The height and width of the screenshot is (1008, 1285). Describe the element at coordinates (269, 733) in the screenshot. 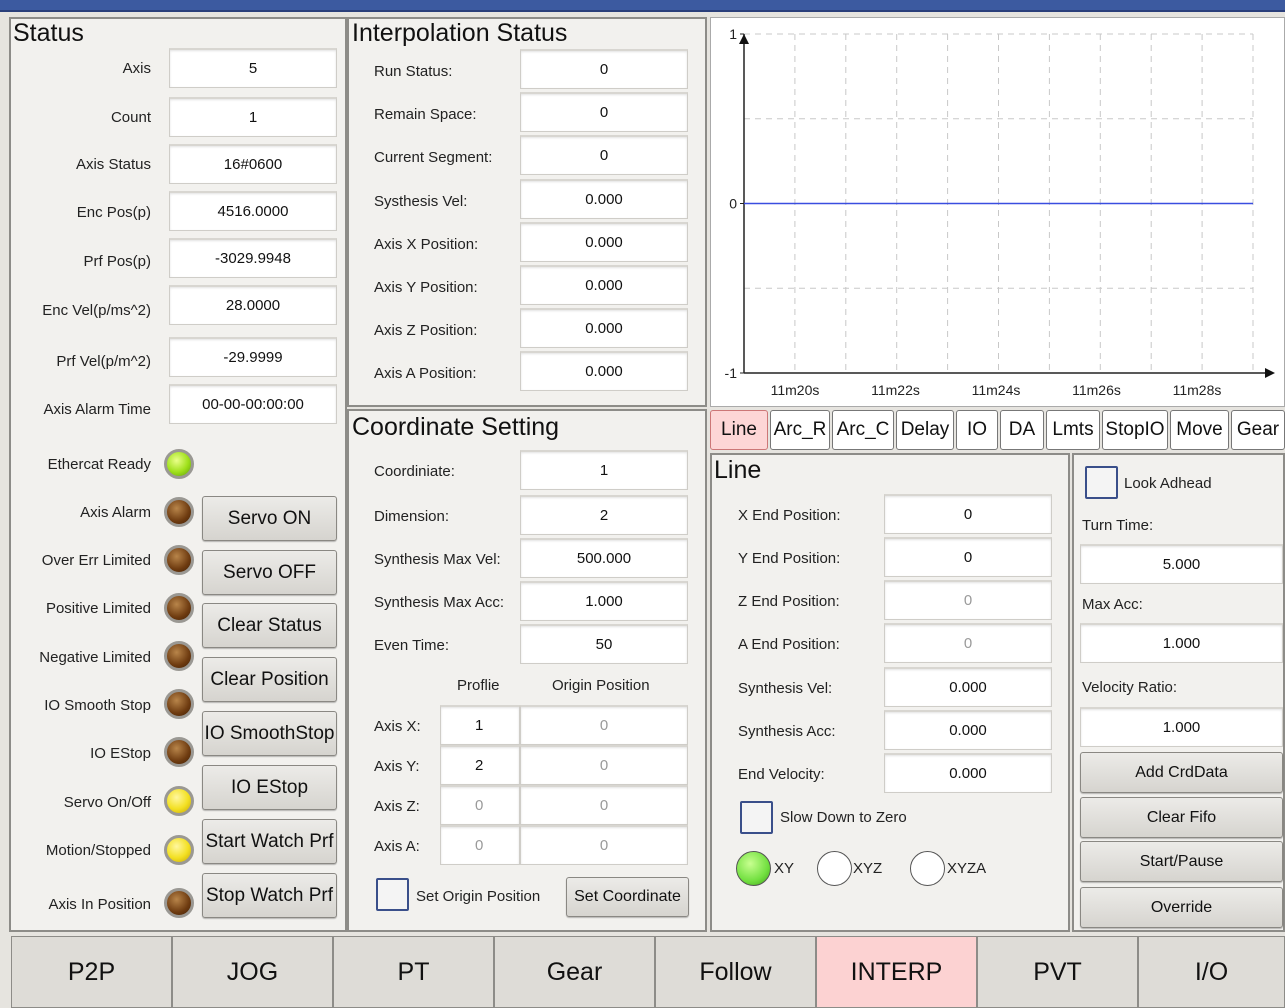

I see `io-smoothstop-button: IO SmoothStop` at that location.